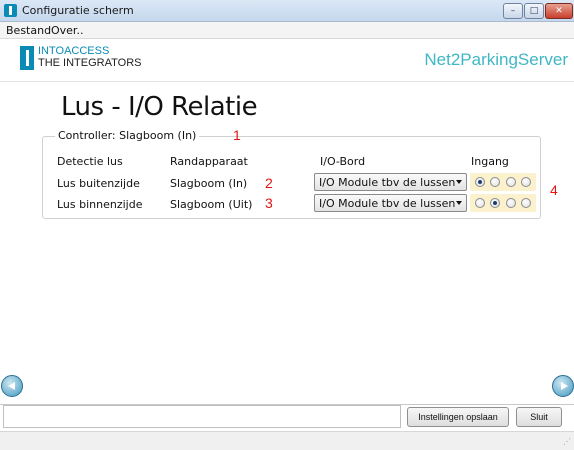 The image size is (574, 450). I want to click on menu-bestand: Bestand, so click(28, 30).